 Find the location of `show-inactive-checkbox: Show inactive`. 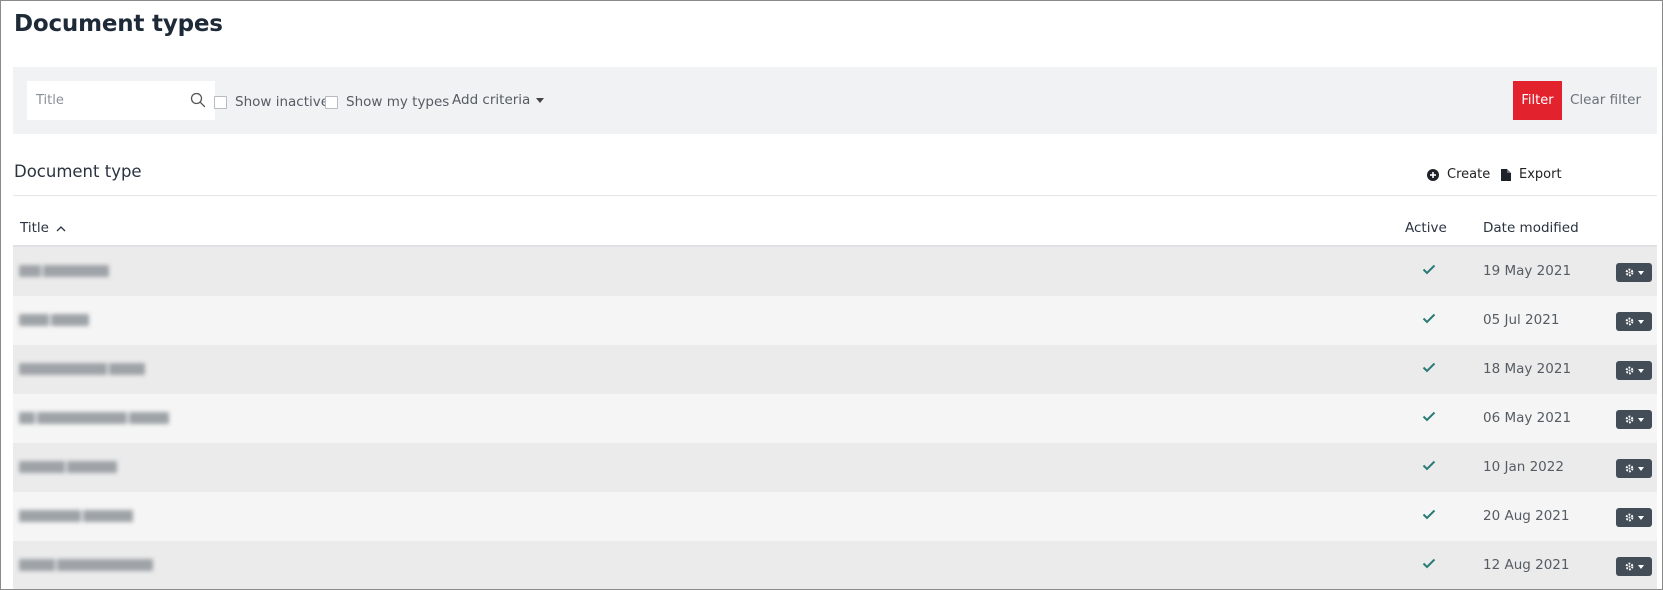

show-inactive-checkbox: Show inactive is located at coordinates (271, 102).